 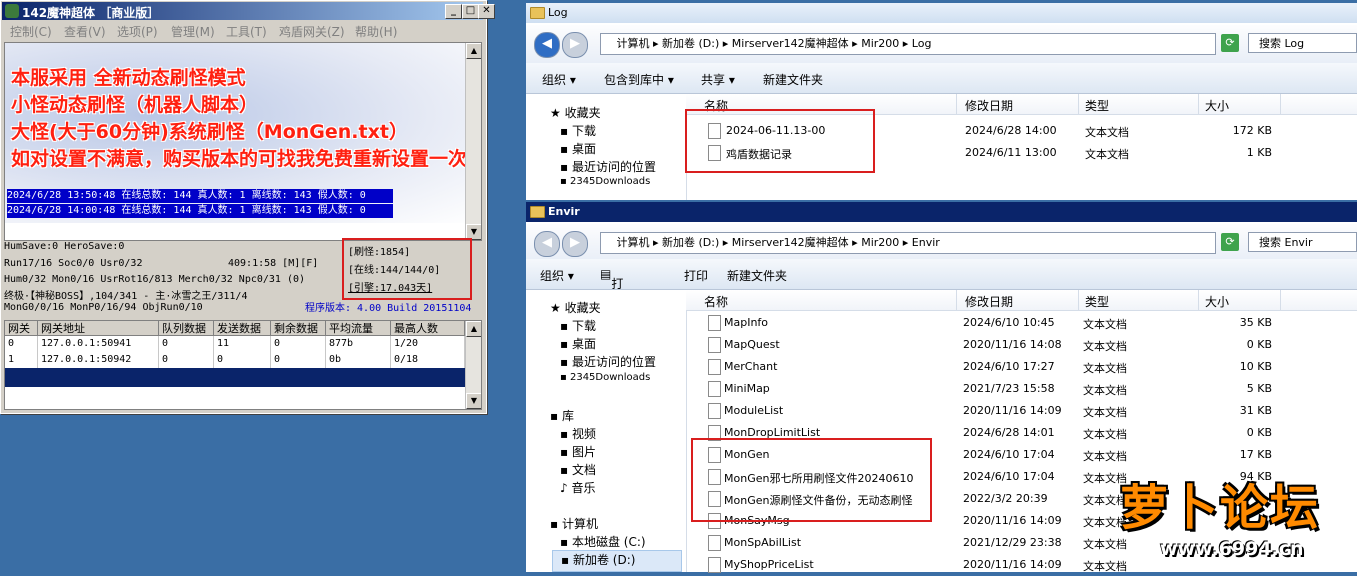 I want to click on nav-videos: ▪ 视频, so click(x=578, y=433).